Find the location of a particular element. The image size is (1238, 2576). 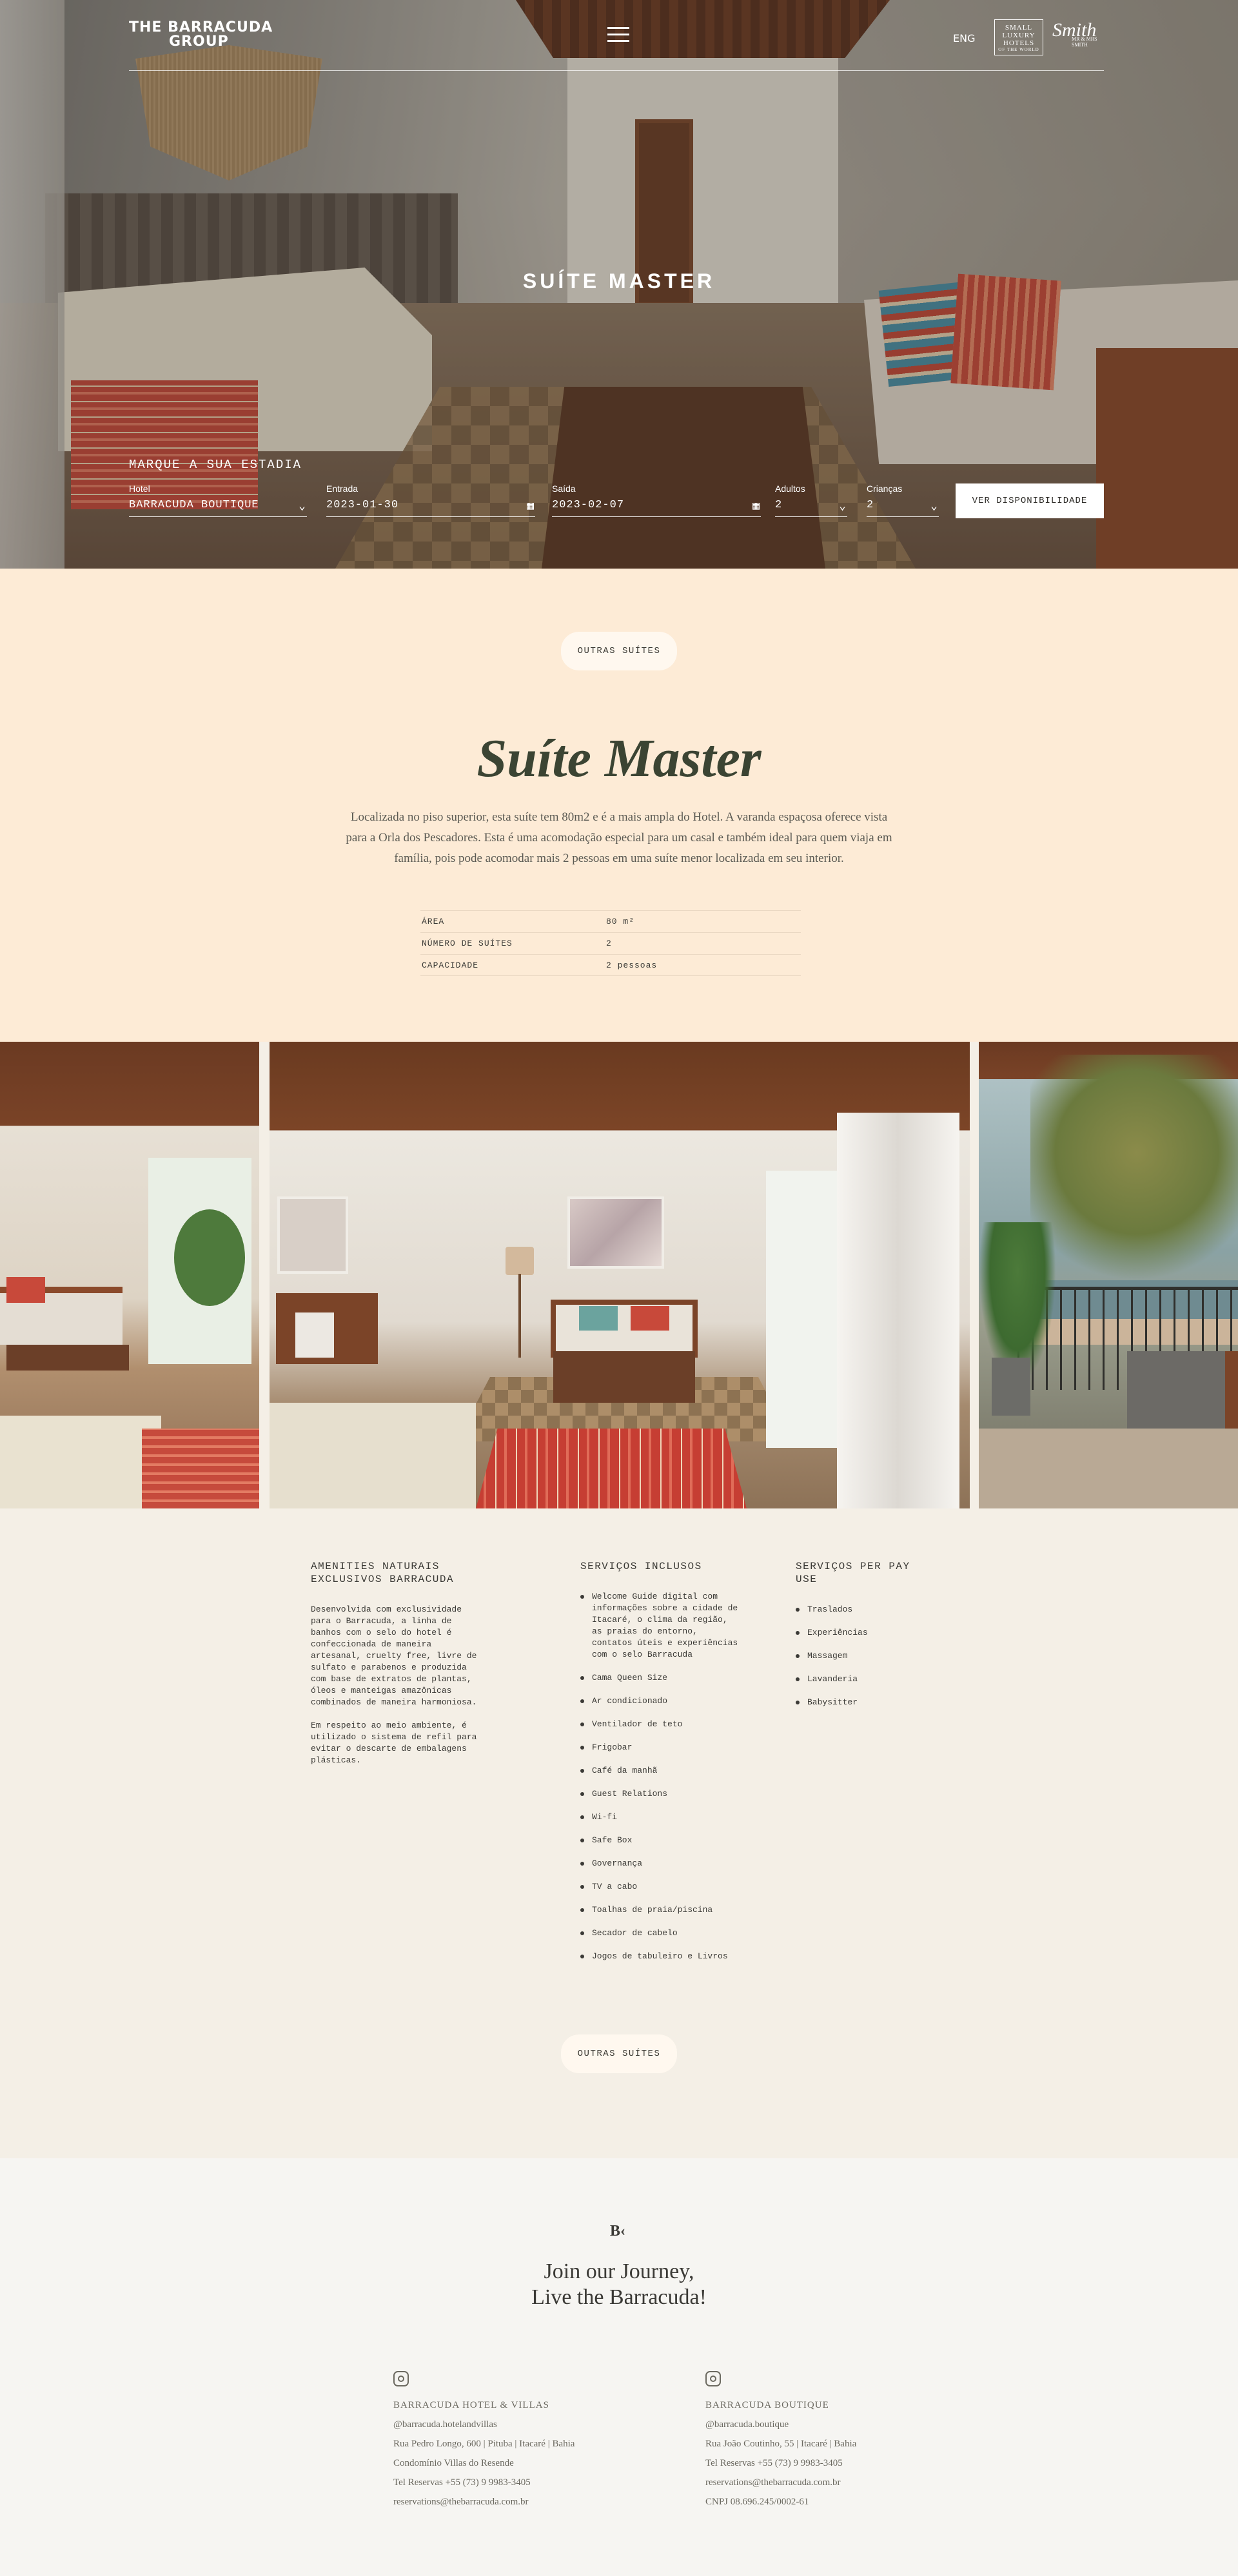

checkout-label: Saída is located at coordinates (564, 489).